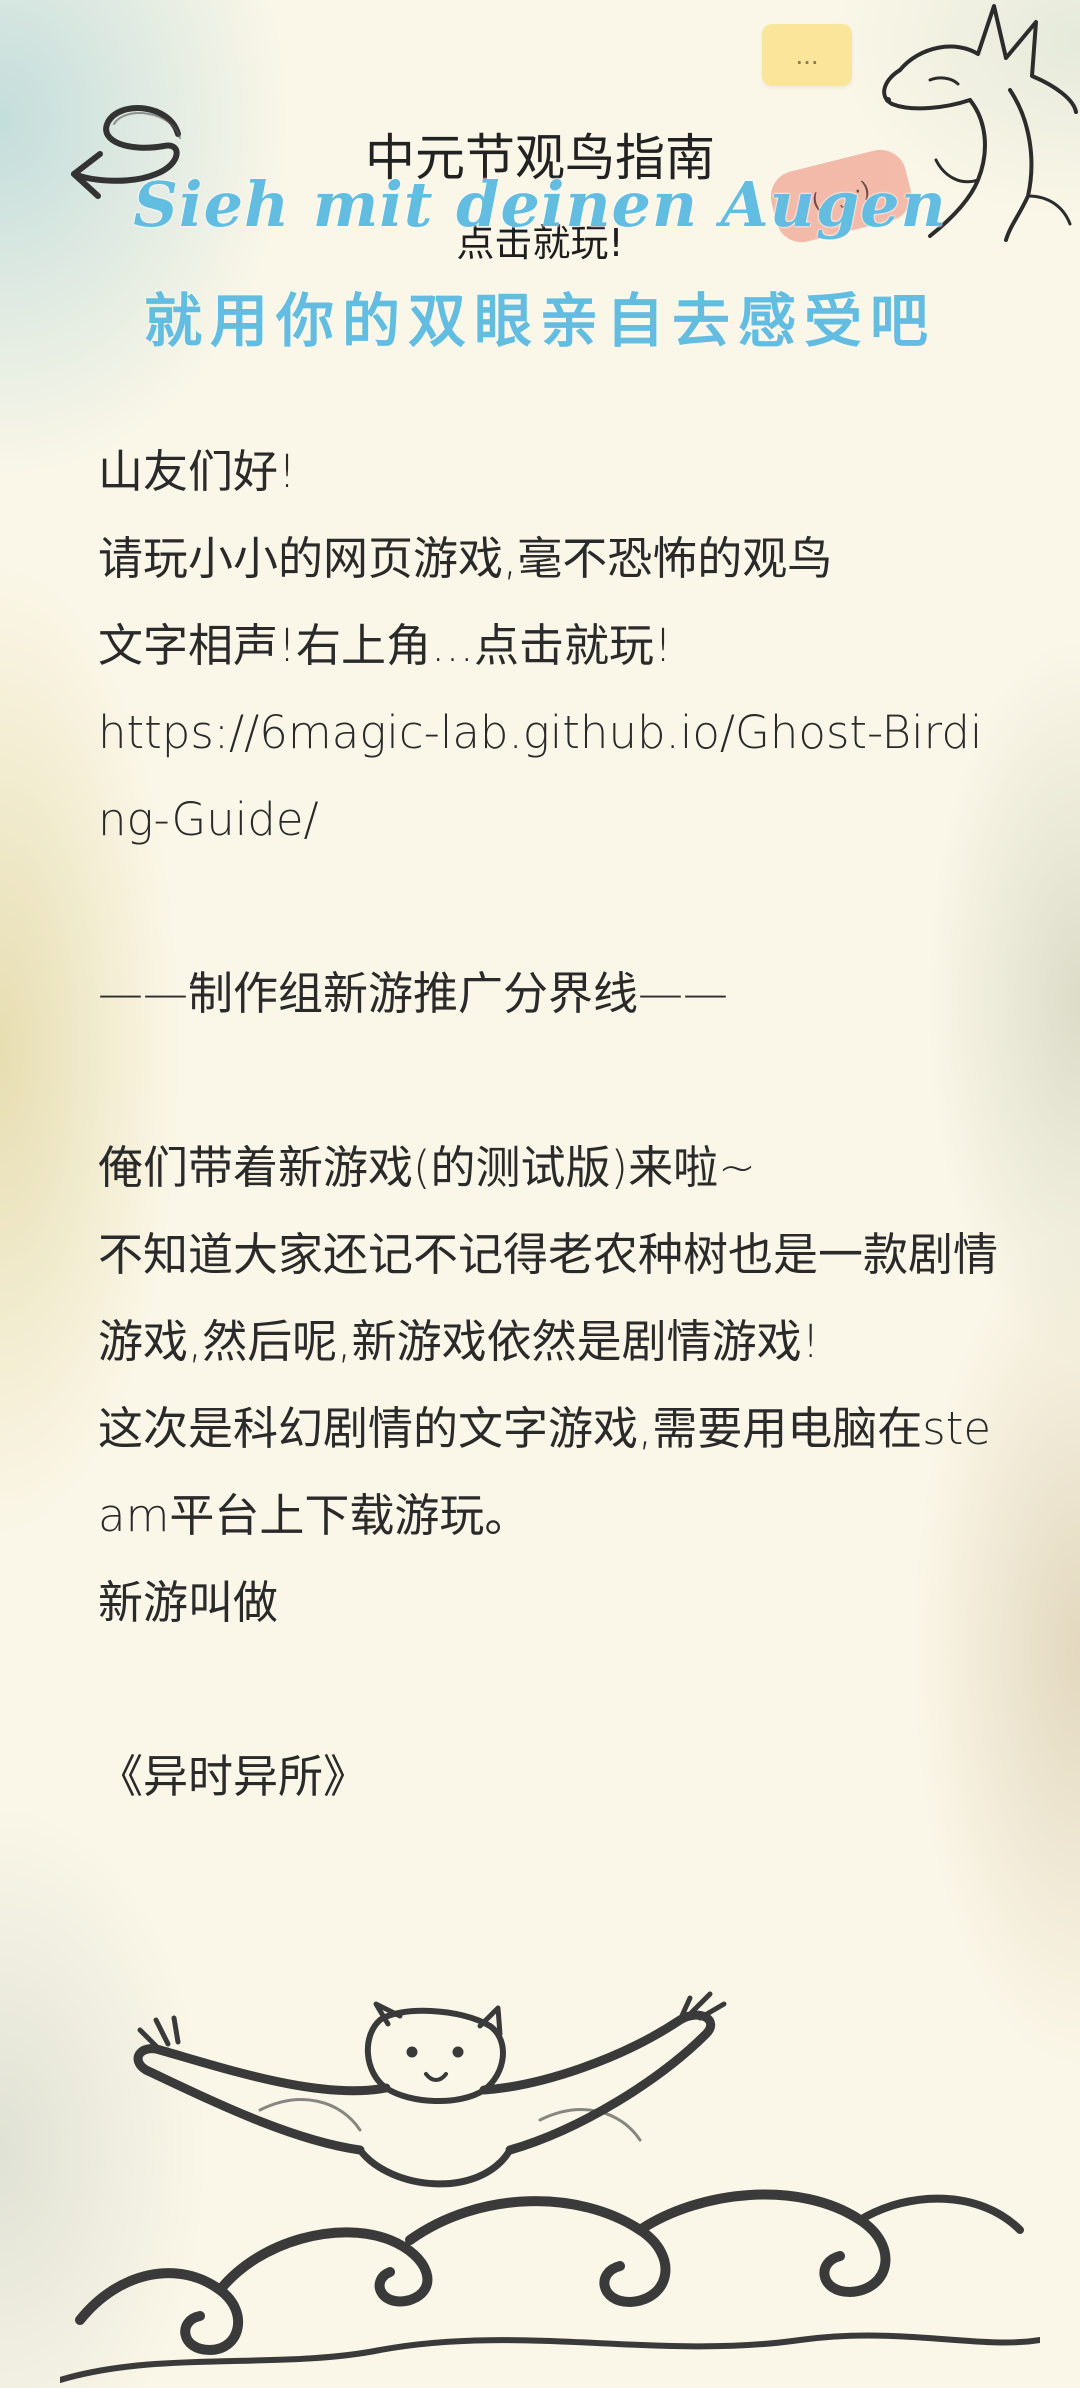  Describe the element at coordinates (427, 1167) in the screenshot. I see `paragraph-1: 俺们带着新游戏(的测试版)来啦~` at that location.